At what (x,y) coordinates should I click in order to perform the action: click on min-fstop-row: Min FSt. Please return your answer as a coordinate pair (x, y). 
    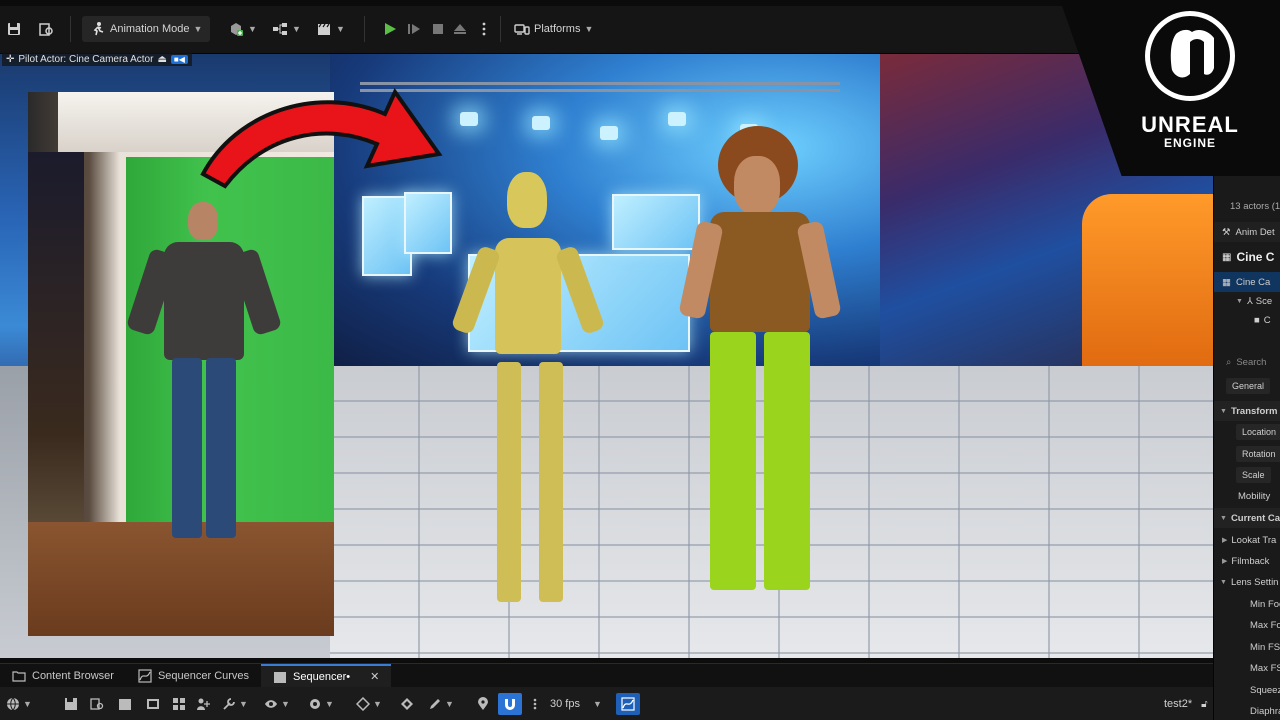
    Looking at the image, I should click on (1247, 647).